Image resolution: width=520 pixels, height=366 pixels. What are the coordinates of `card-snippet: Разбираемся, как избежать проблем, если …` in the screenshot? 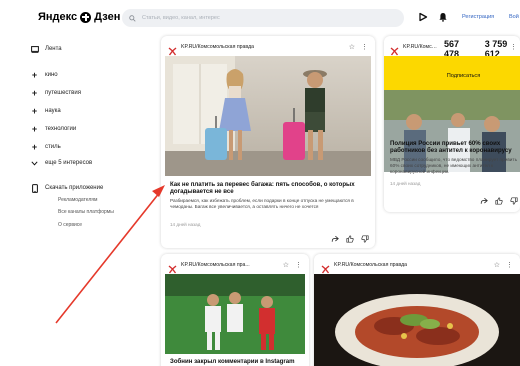 It's located at (262, 203).